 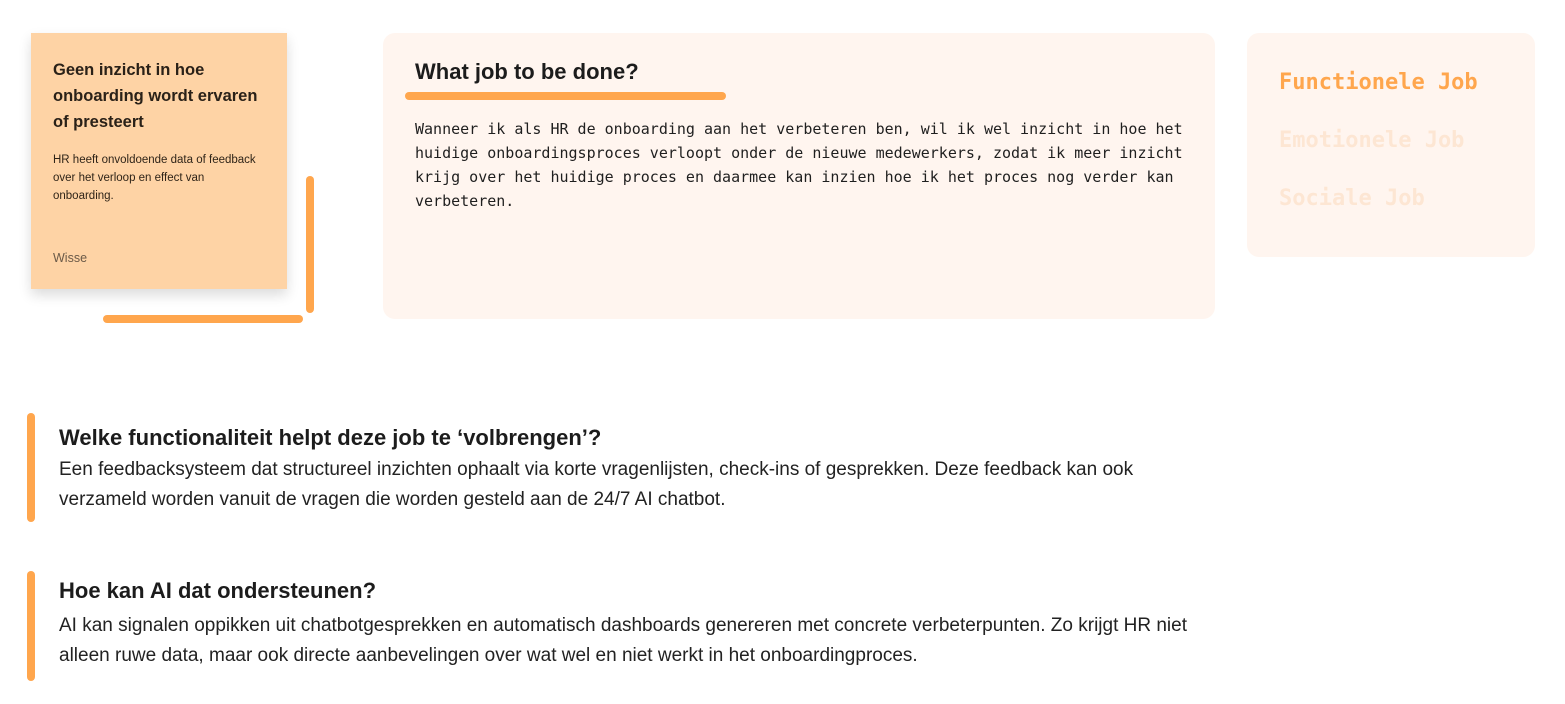 What do you see at coordinates (1378, 82) in the screenshot?
I see `job-type-functionele: Functionele Job` at bounding box center [1378, 82].